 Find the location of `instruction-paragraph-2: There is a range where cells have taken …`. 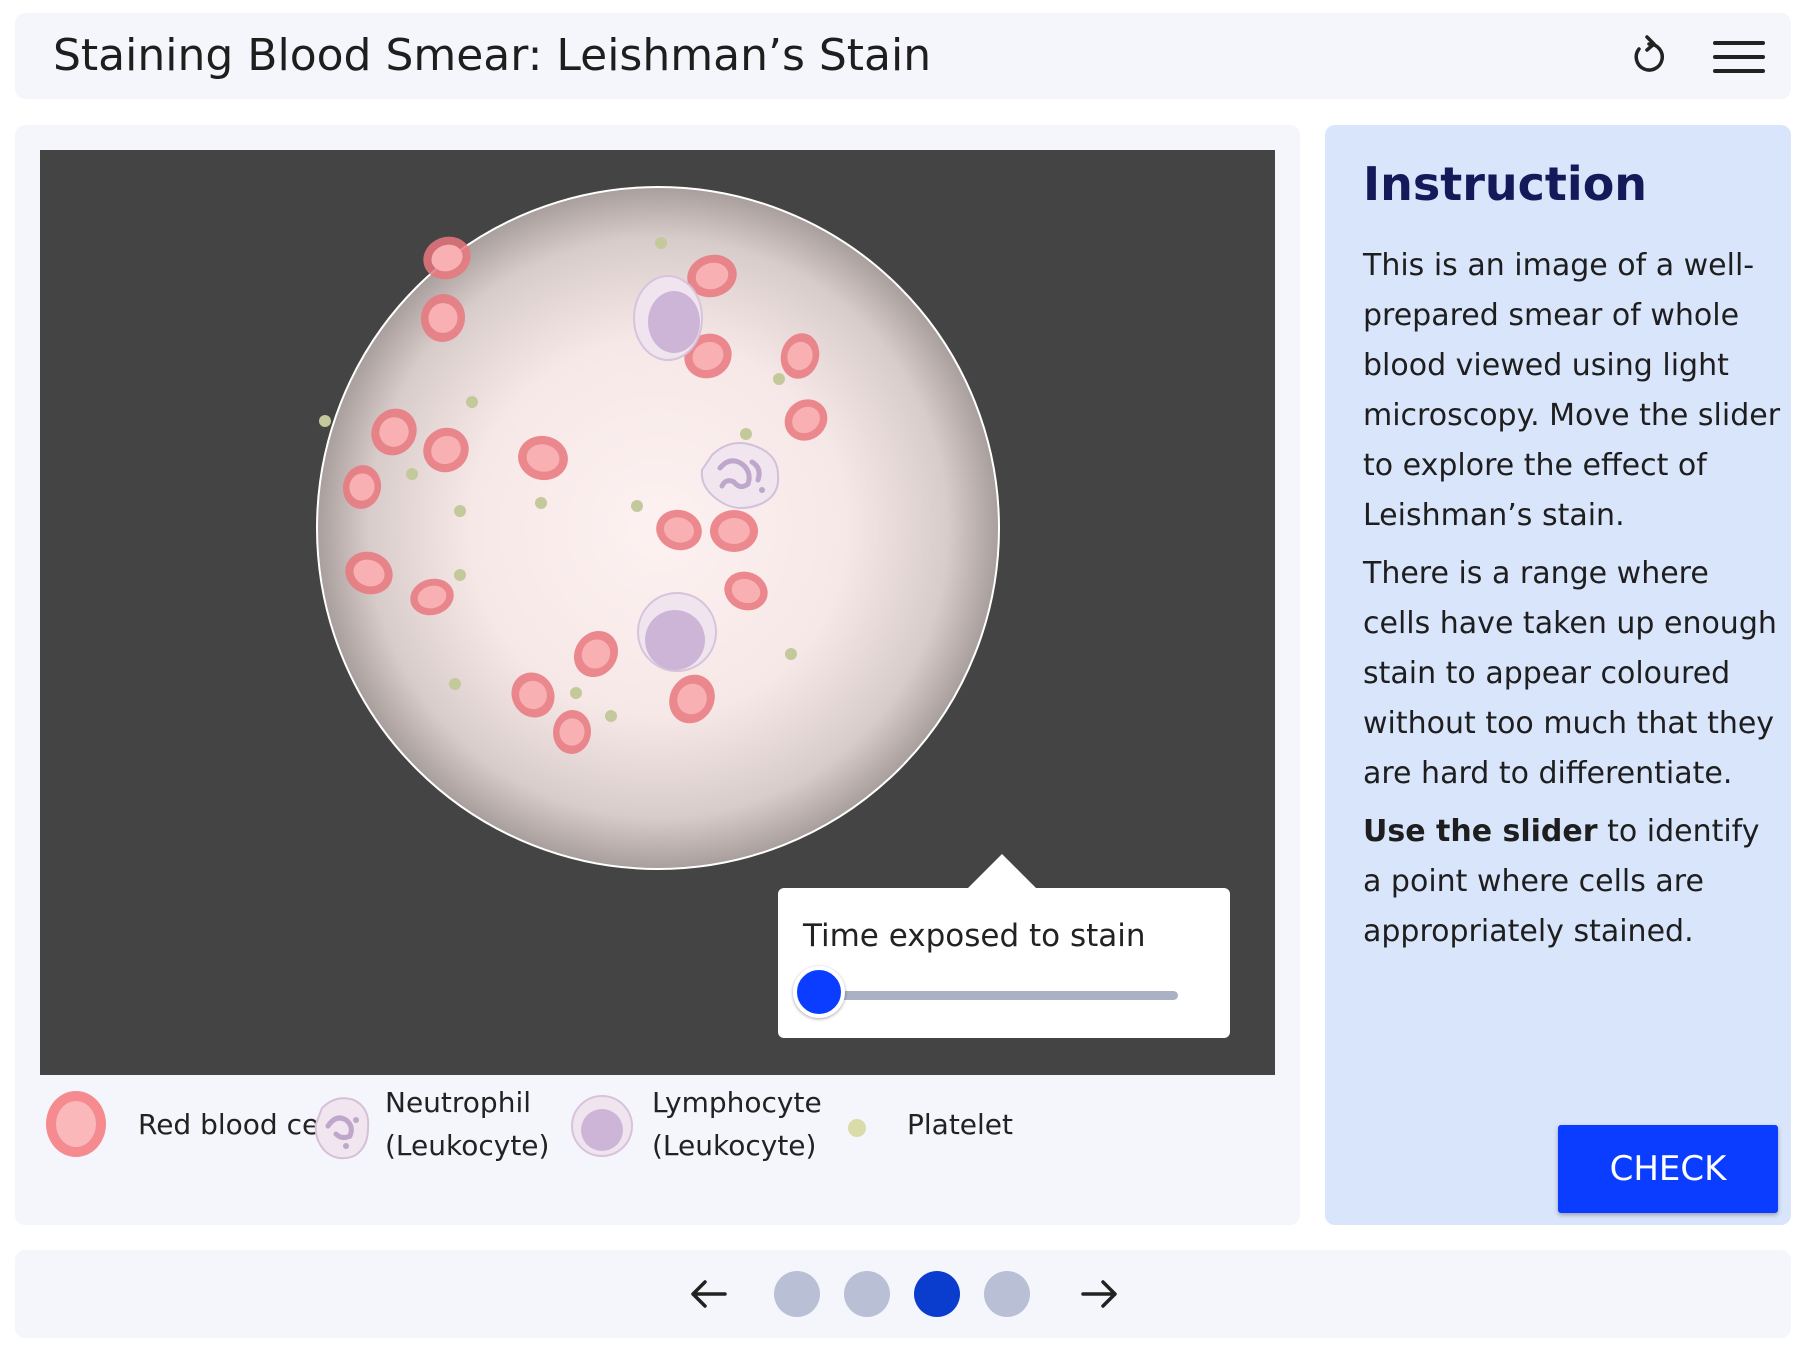

instruction-paragraph-2: There is a range where cells have taken … is located at coordinates (1570, 673).